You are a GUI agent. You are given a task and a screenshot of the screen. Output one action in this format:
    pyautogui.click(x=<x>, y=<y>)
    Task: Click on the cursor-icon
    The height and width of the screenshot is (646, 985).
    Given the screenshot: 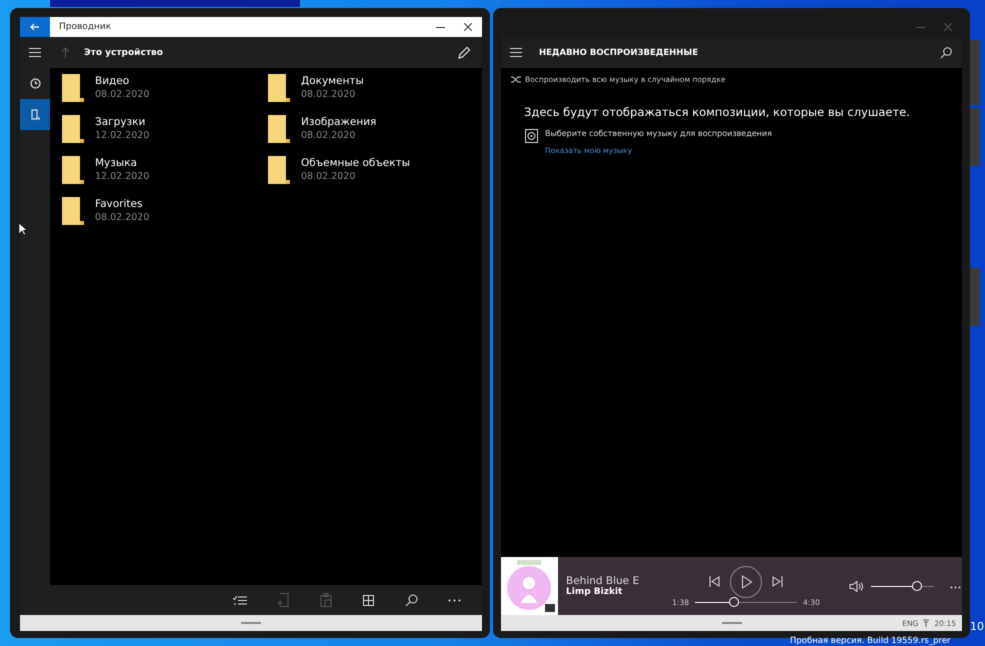 What is the action you would take?
    pyautogui.click(x=23, y=229)
    